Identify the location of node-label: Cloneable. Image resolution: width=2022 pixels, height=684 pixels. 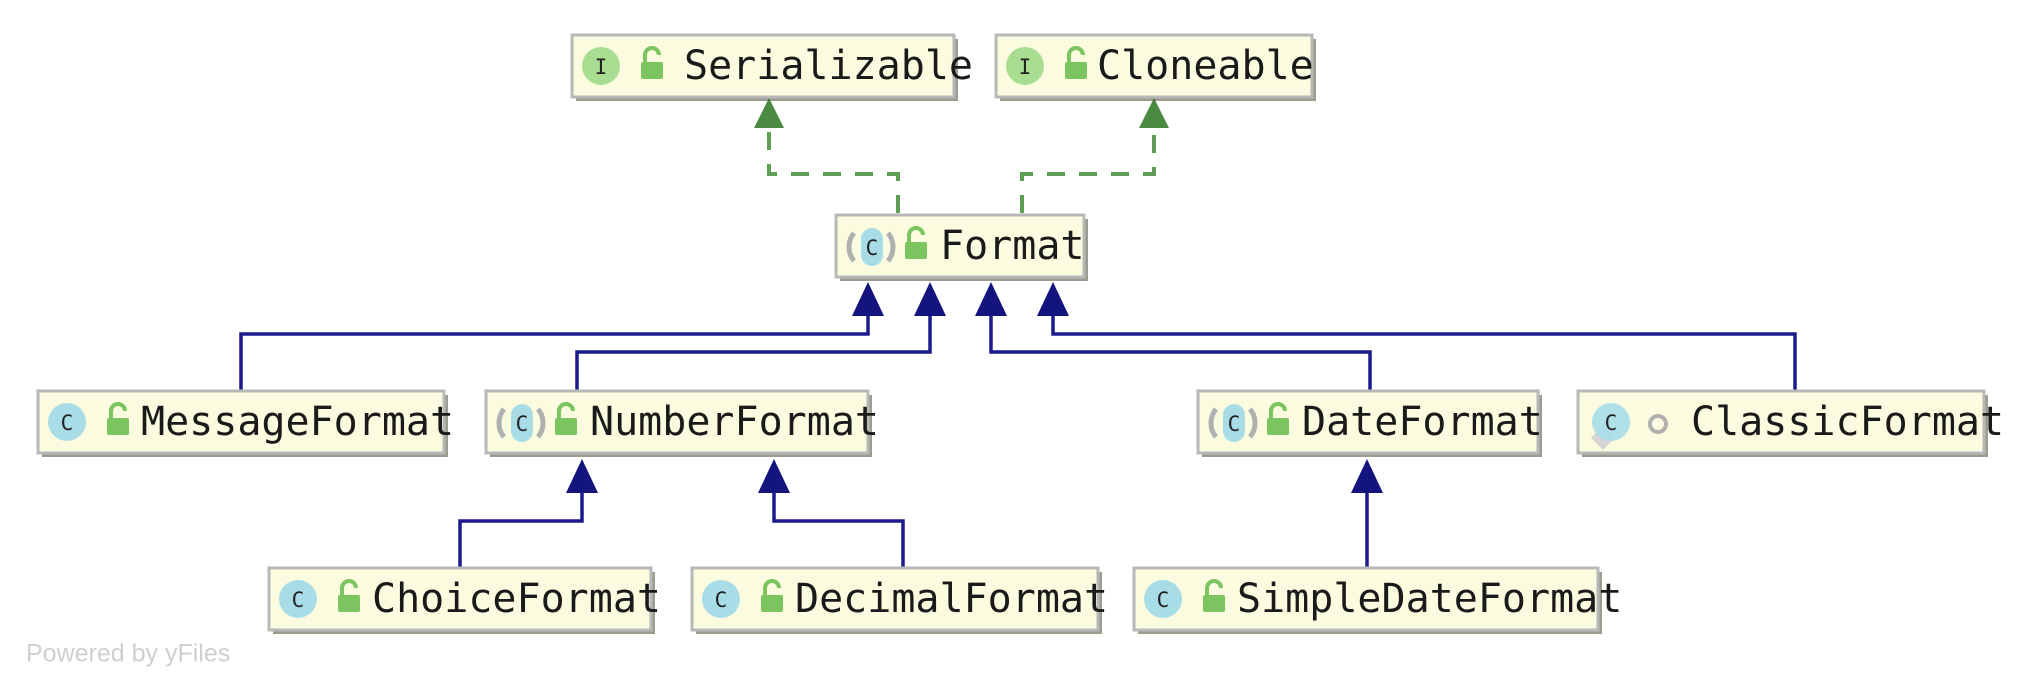
(1205, 66).